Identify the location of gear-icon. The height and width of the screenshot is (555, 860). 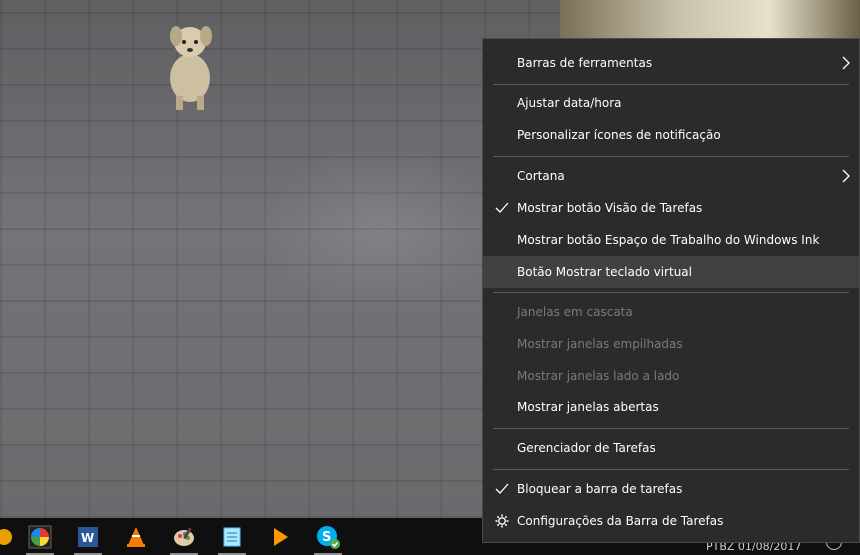
(502, 521).